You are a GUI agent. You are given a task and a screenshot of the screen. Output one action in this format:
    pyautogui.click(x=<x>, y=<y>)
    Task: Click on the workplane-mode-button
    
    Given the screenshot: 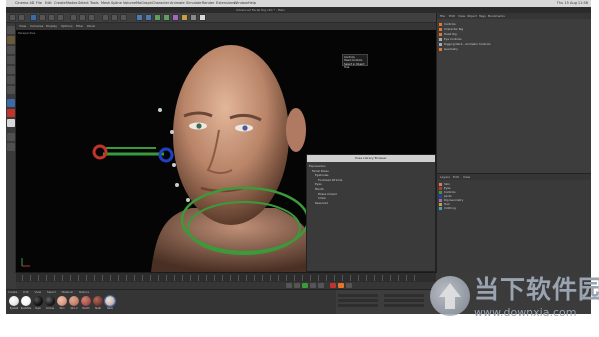 What is the action you would take?
    pyautogui.click(x=11, y=60)
    